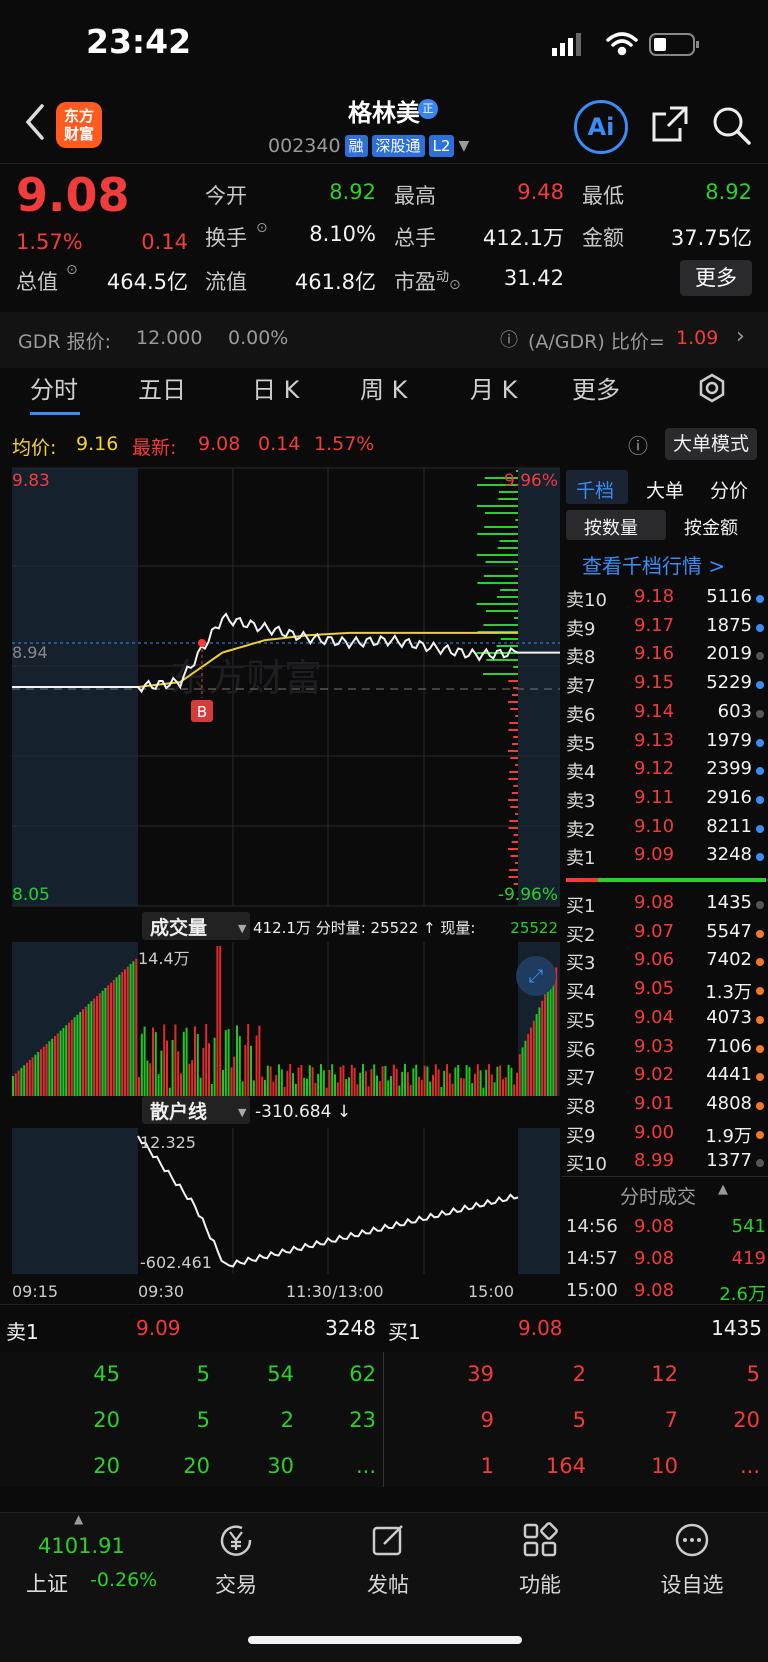  I want to click on tab-weekly: 周 K, so click(383, 387).